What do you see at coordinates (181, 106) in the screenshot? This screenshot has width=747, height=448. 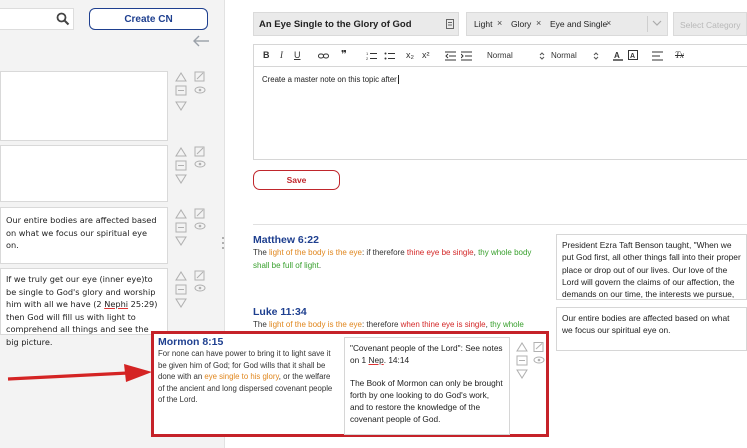 I see `triangle-down-icon` at bounding box center [181, 106].